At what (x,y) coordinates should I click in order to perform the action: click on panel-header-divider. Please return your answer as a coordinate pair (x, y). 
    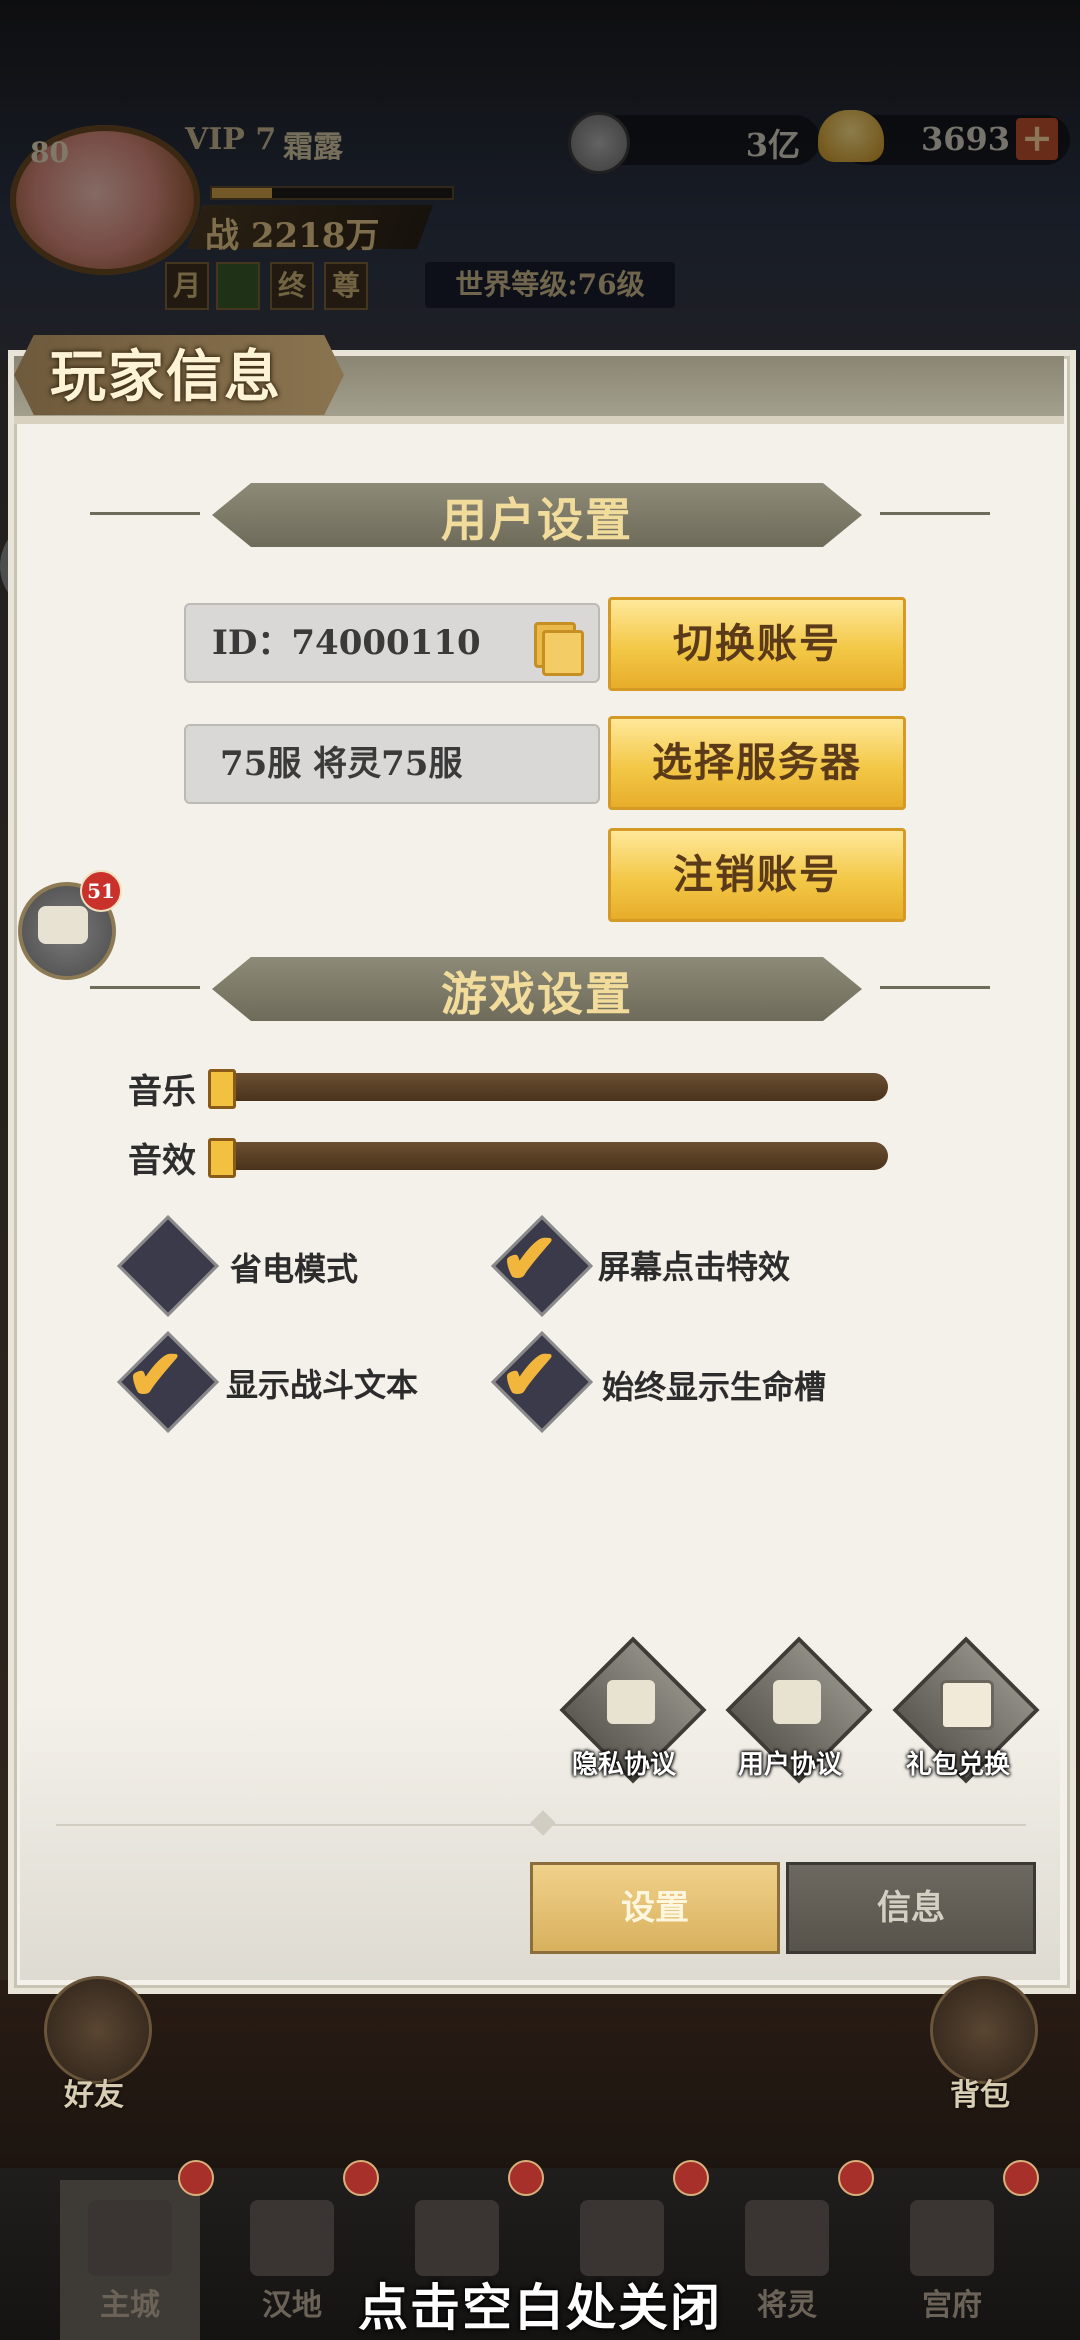
    Looking at the image, I should click on (539, 420).